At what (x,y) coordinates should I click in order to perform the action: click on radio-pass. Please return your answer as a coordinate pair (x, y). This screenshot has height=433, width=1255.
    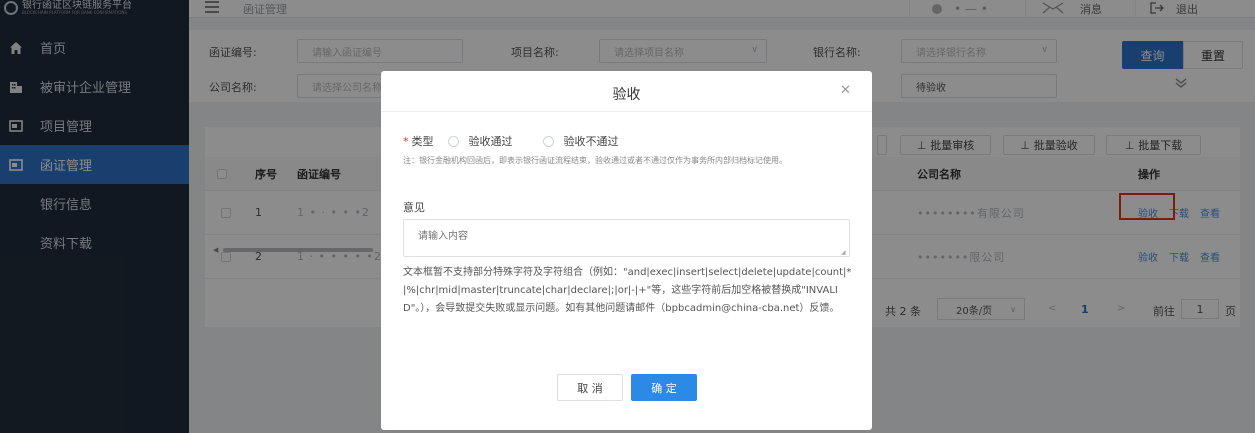
    Looking at the image, I should click on (453, 141).